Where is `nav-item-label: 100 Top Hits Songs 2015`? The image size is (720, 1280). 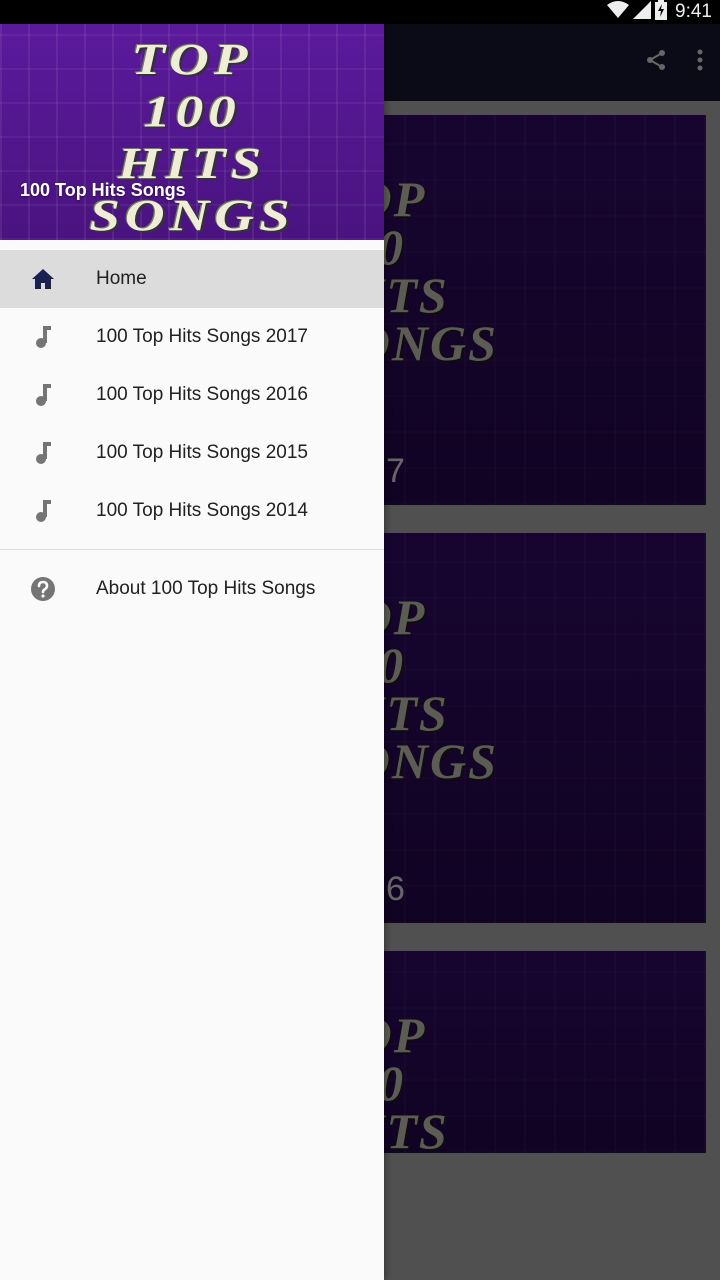
nav-item-label: 100 Top Hits Songs 2015 is located at coordinates (202, 452).